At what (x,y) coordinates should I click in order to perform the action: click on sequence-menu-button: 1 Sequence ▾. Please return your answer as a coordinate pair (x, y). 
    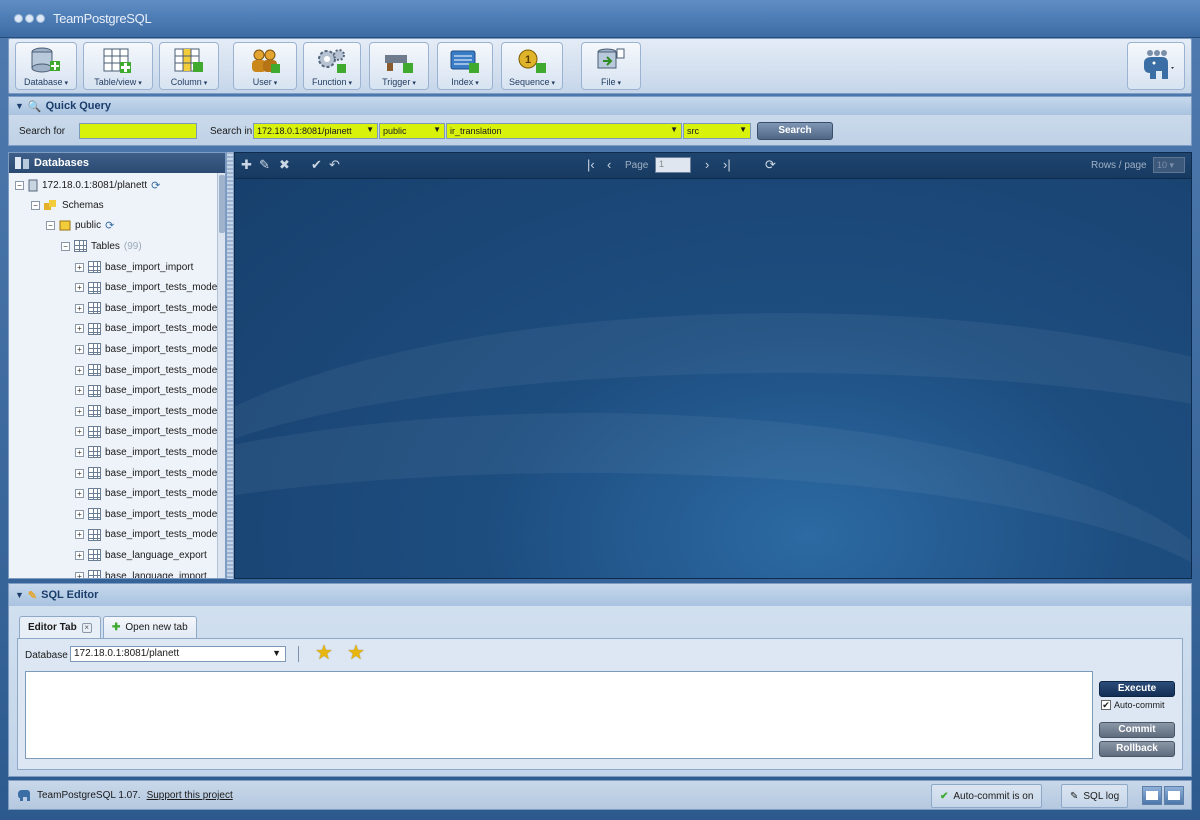
    Looking at the image, I should click on (532, 66).